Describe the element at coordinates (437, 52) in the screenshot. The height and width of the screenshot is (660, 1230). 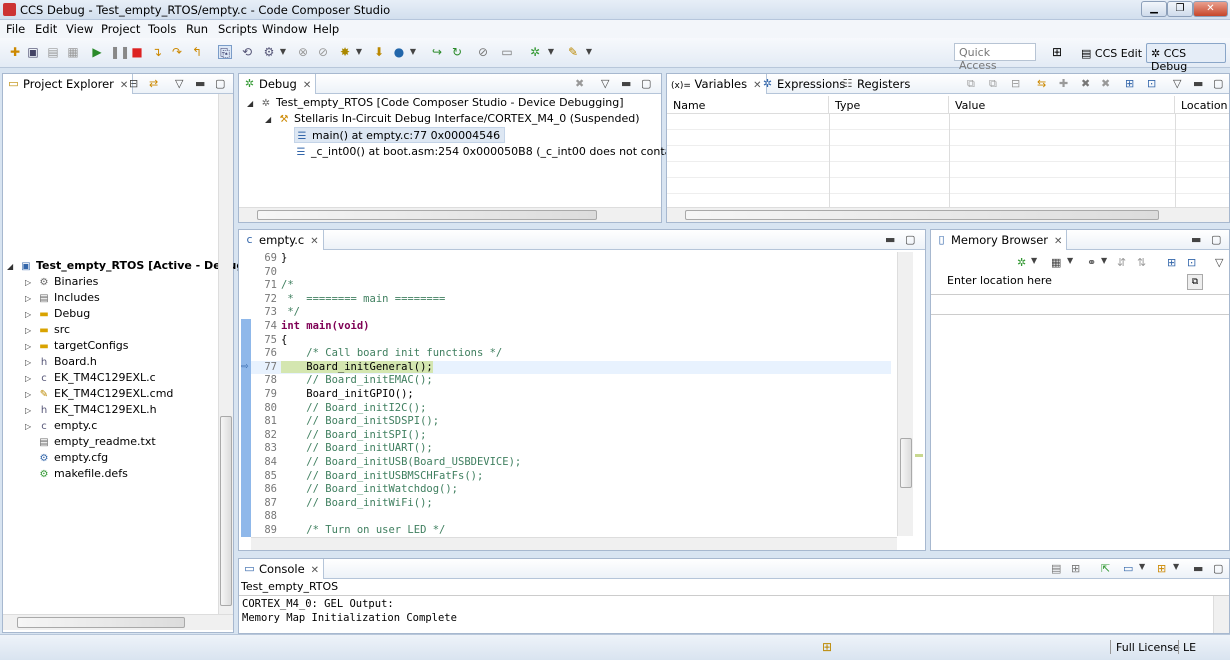
I see `go-icon: ↪` at that location.